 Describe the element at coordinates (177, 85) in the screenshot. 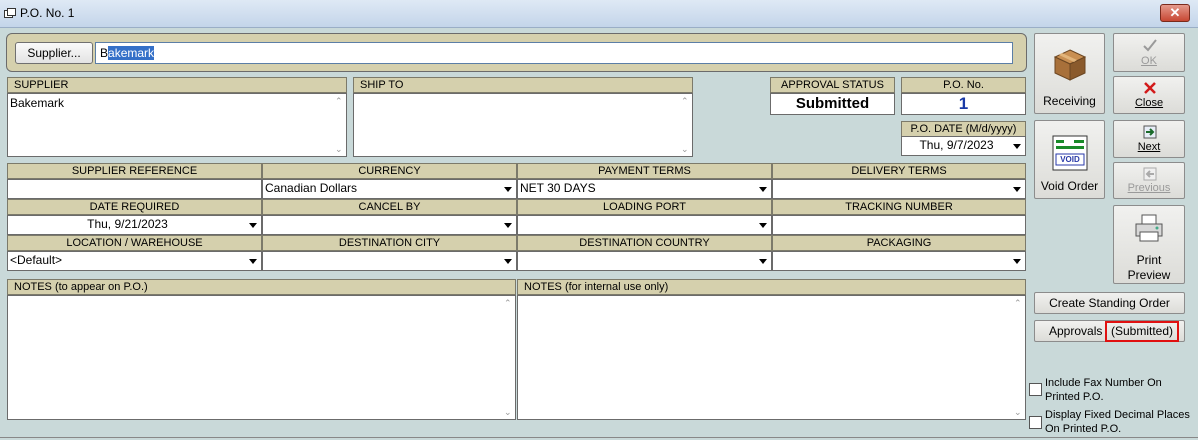

I see `supplier-header: SUPPLIER` at that location.